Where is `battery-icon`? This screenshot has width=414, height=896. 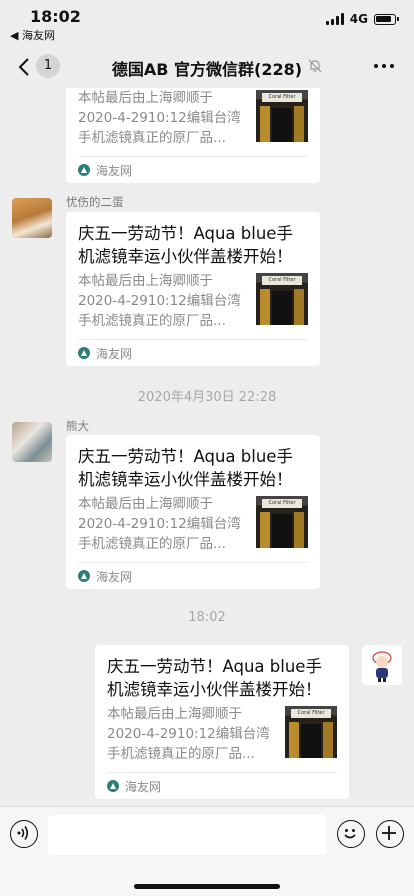 battery-icon is located at coordinates (386, 19).